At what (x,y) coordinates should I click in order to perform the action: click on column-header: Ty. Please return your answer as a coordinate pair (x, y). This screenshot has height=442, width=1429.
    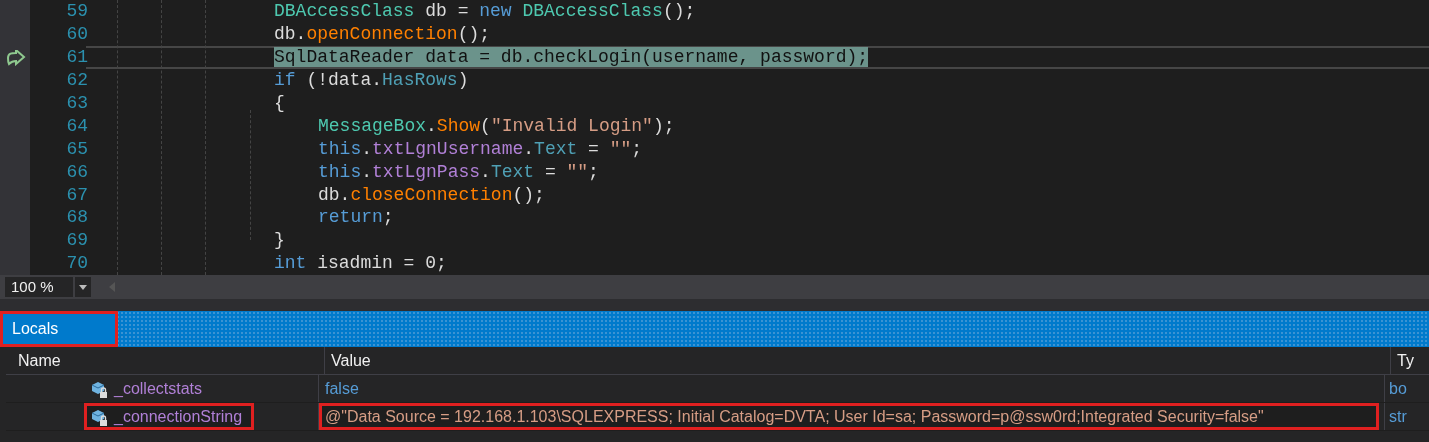
    Looking at the image, I should click on (1409, 360).